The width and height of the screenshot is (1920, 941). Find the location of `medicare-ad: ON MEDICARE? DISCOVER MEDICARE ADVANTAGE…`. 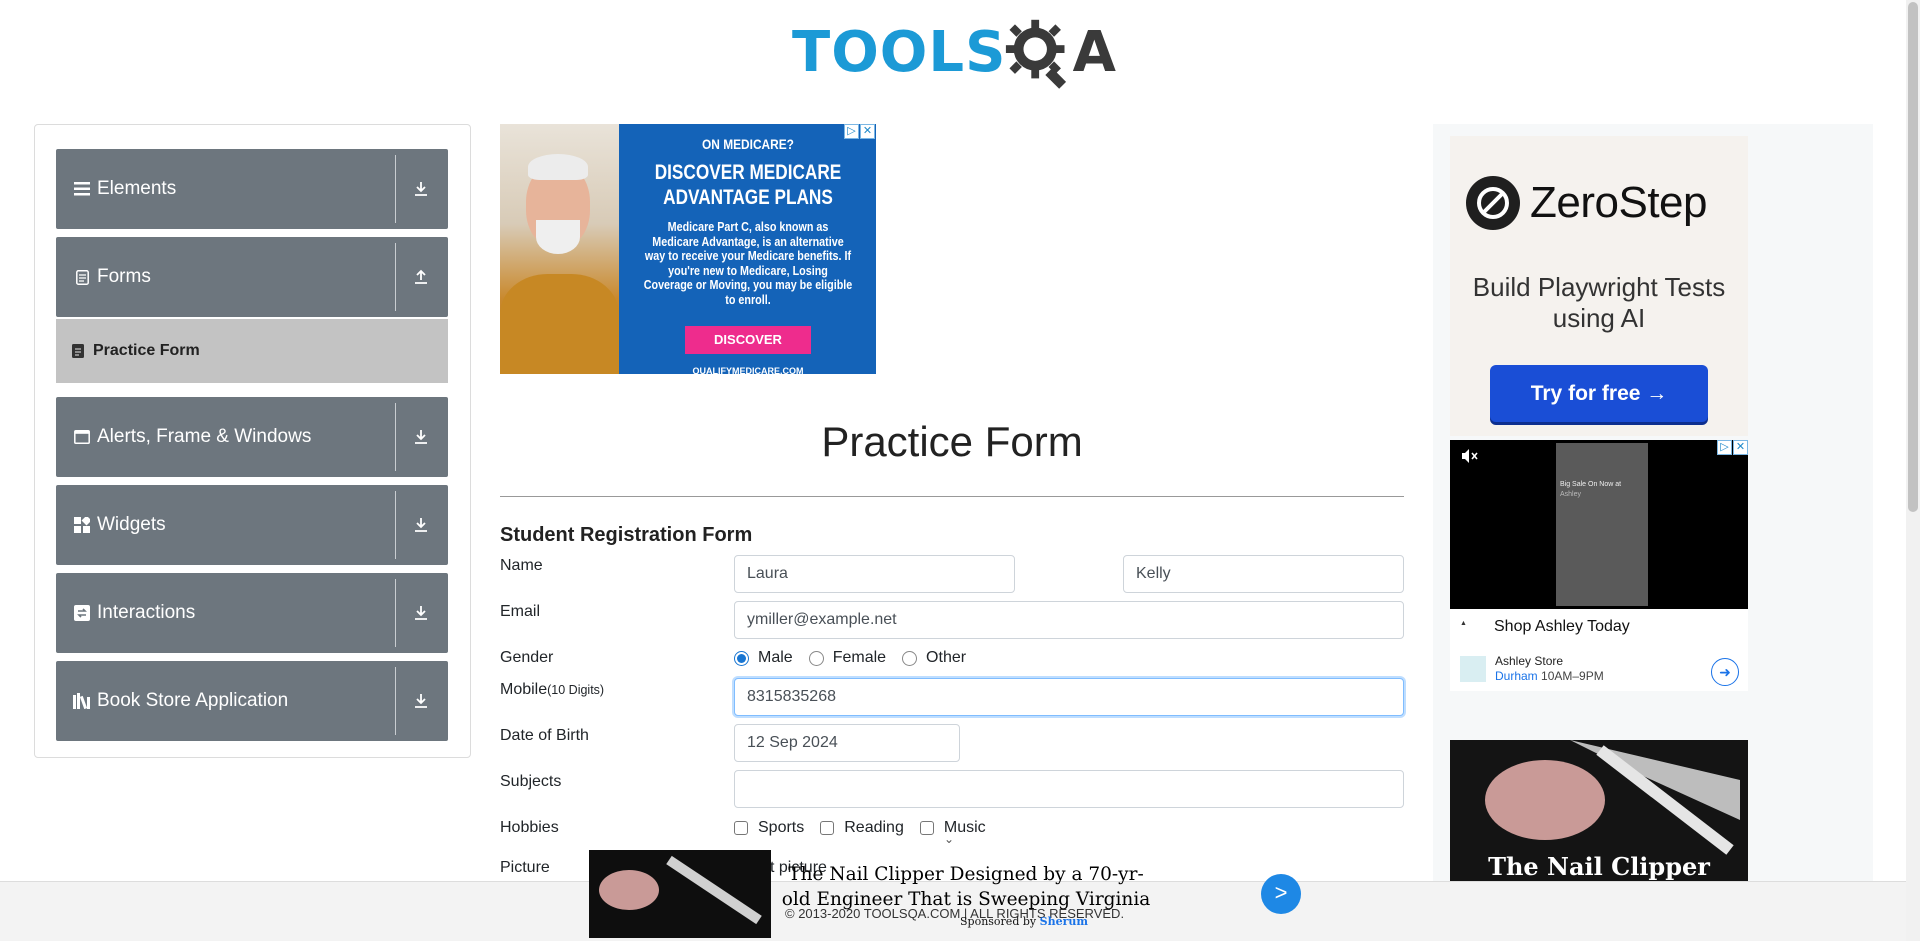

medicare-ad: ON MEDICARE? DISCOVER MEDICARE ADVANTAGE… is located at coordinates (688, 249).